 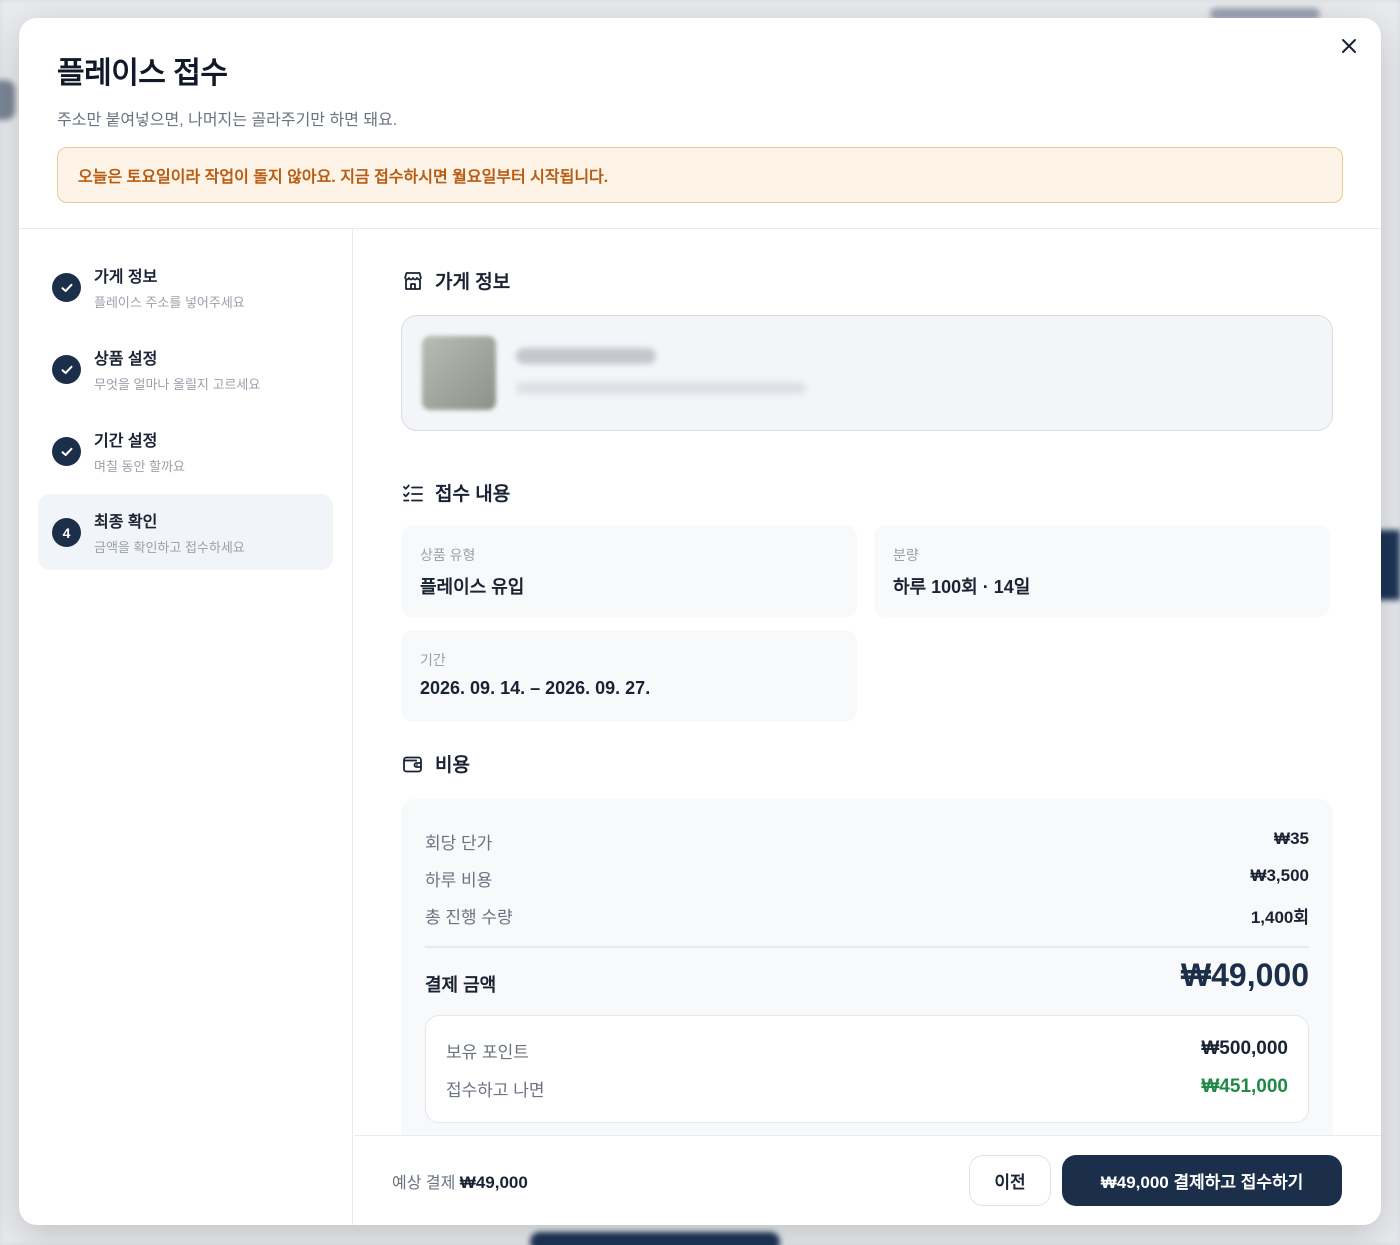 What do you see at coordinates (1244, 1086) in the screenshot?
I see `remaining-points-value: ₩451,000` at bounding box center [1244, 1086].